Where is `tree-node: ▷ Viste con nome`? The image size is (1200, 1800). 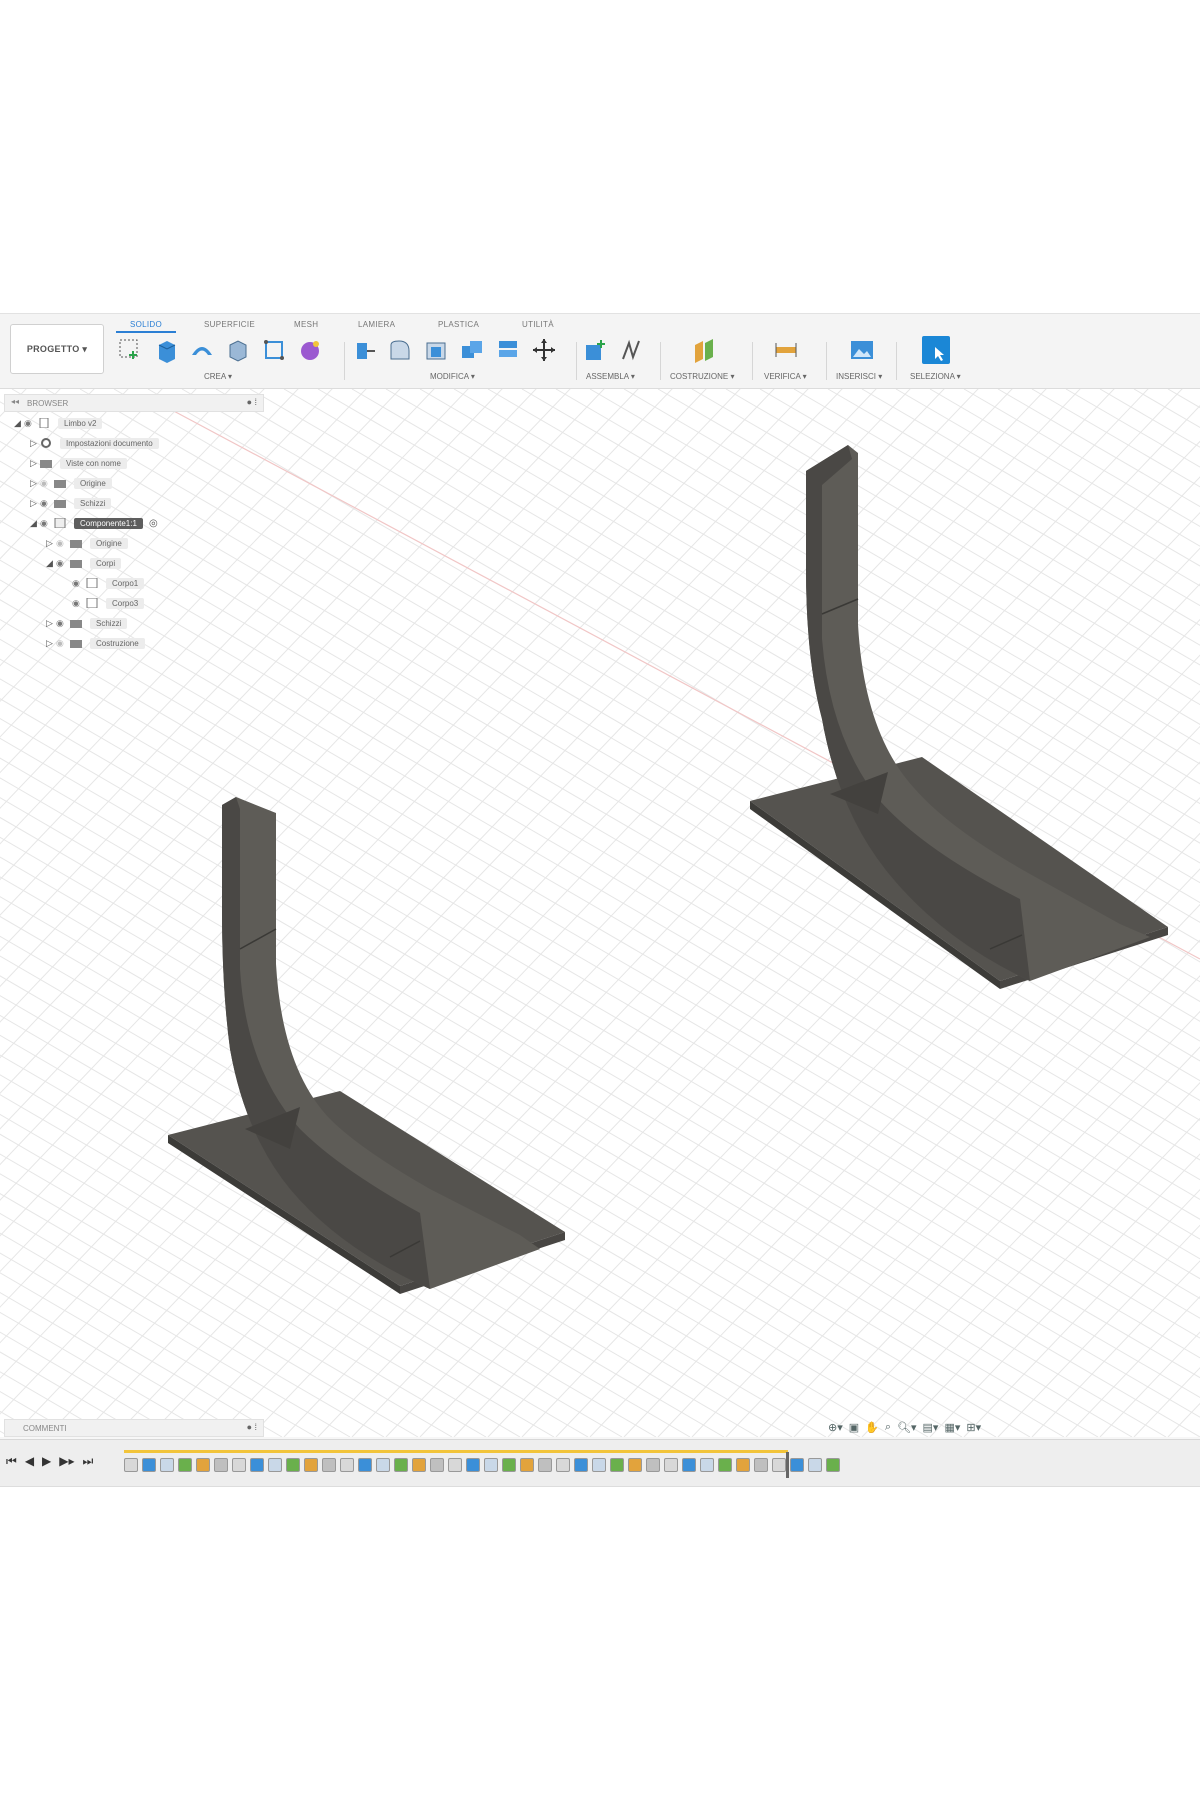
tree-node: ▷ Viste con nome is located at coordinates (78, 463).